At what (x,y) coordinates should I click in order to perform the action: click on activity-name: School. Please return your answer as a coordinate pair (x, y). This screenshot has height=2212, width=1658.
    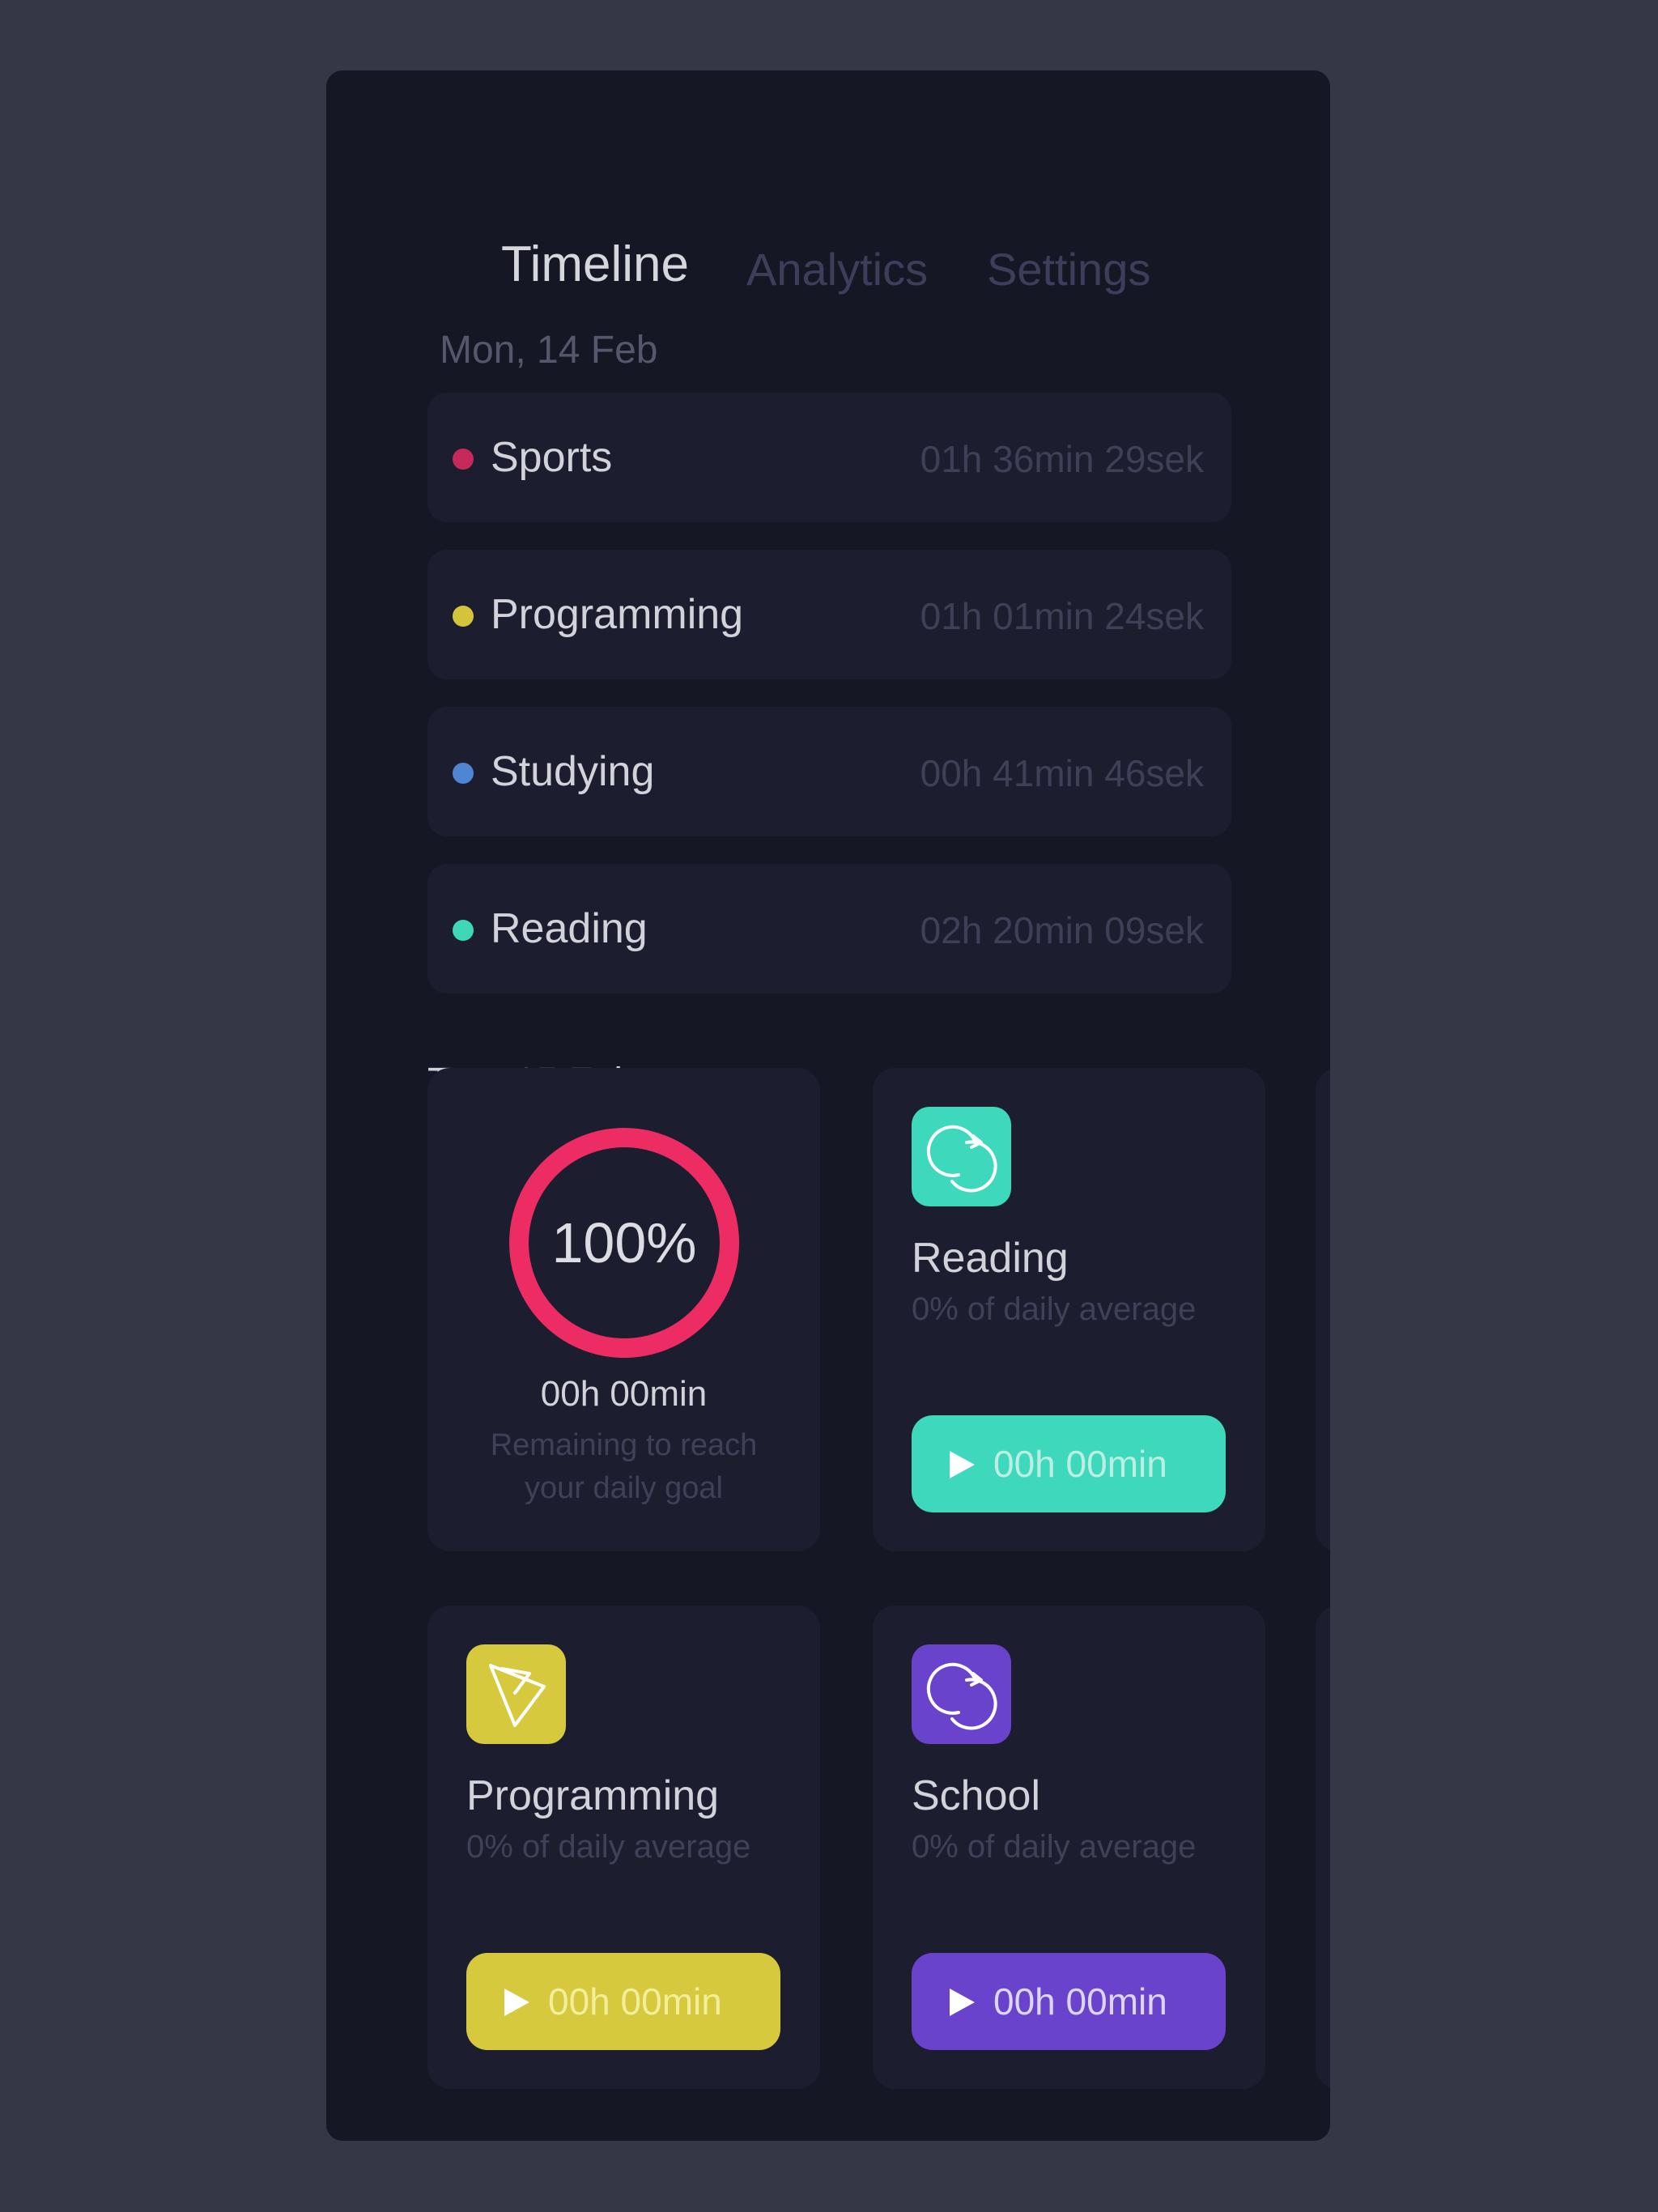
    Looking at the image, I should click on (976, 1796).